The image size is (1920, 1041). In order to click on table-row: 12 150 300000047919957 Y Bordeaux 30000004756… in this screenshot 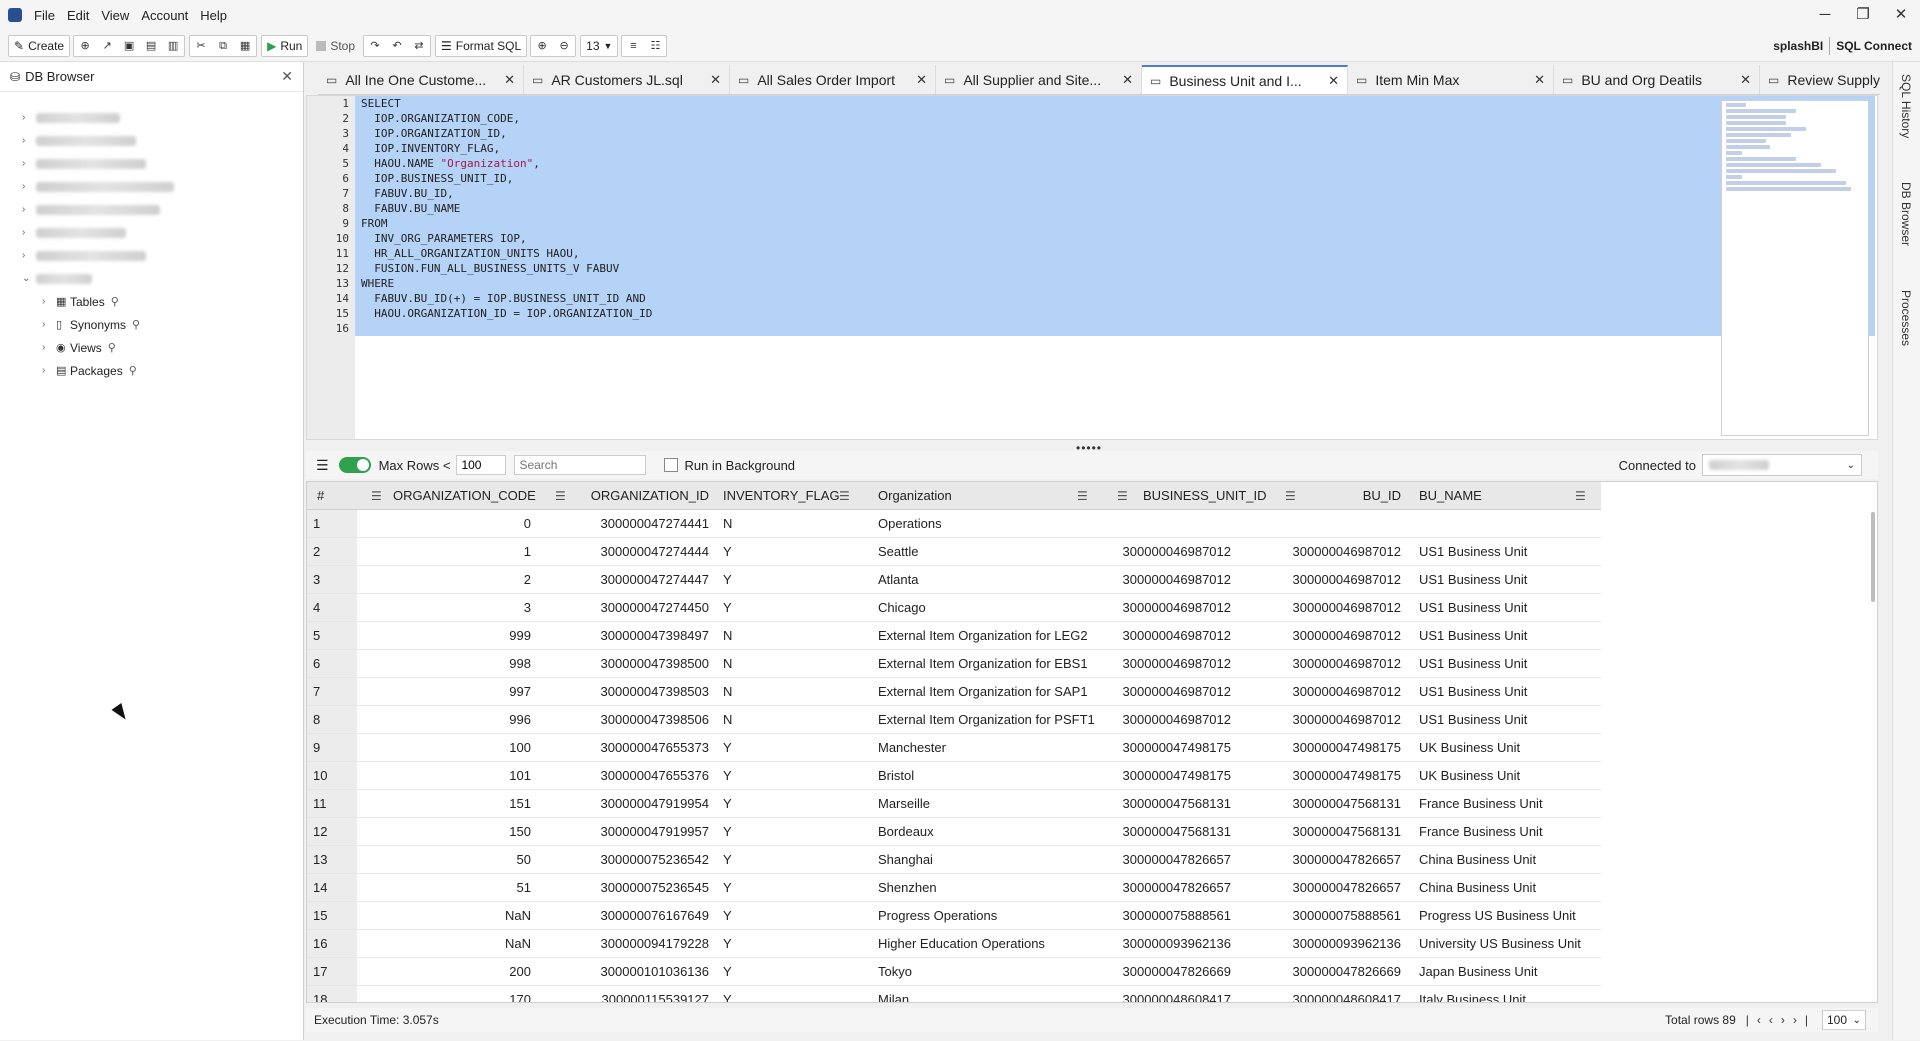, I will do `click(954, 832)`.